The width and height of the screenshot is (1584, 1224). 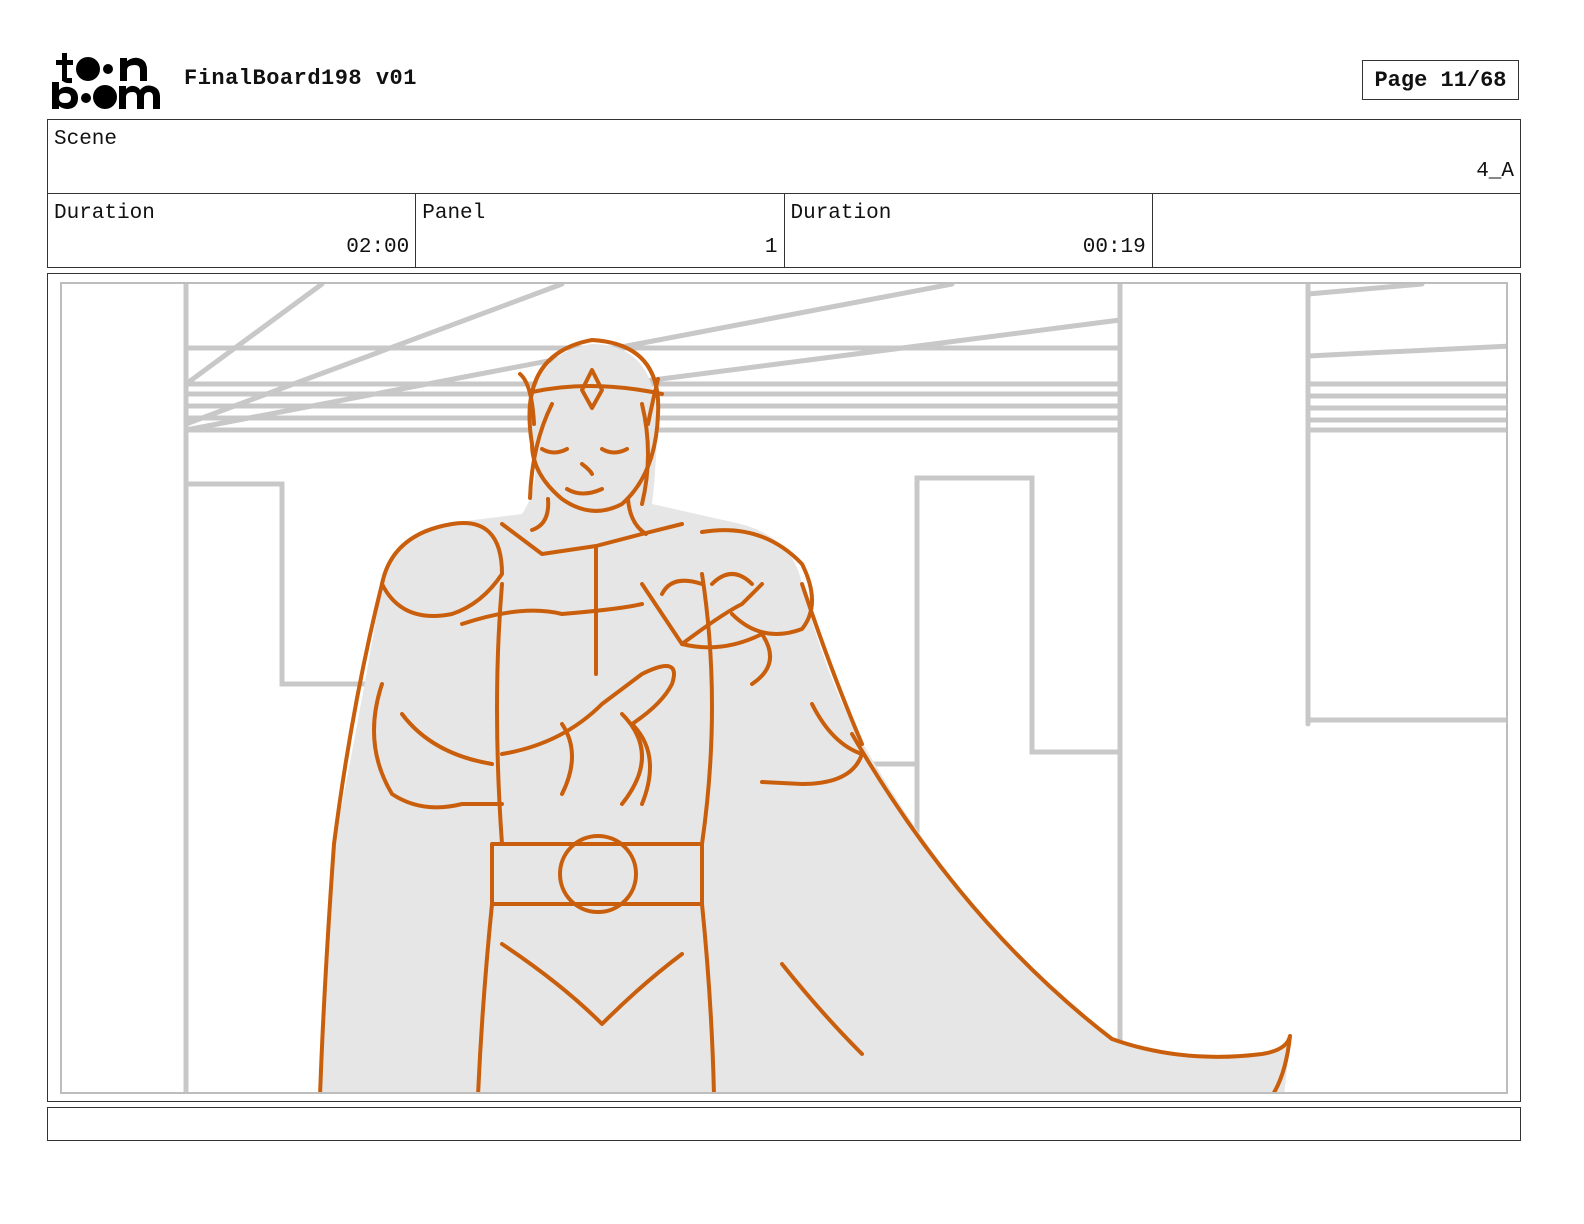 I want to click on document-title: FinalBoard198 v01, so click(x=300, y=78).